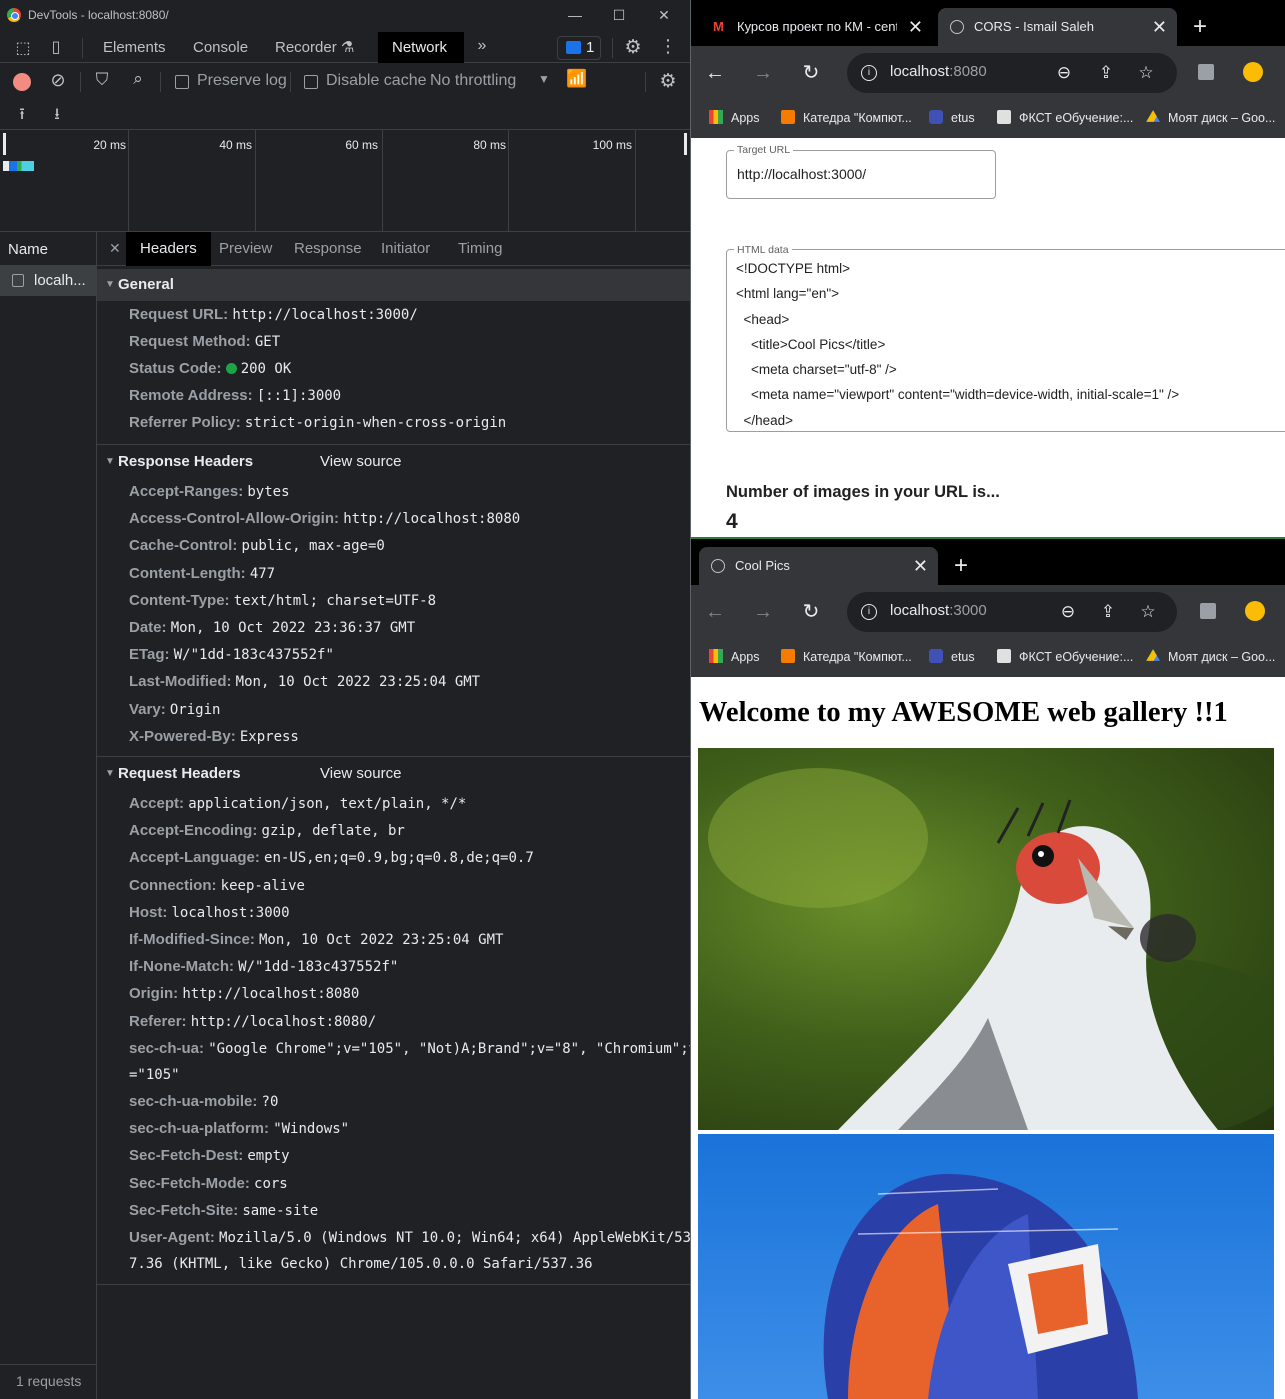 Image resolution: width=1285 pixels, height=1399 pixels. I want to click on target-url-field: http://localhost:3000/, so click(861, 174).